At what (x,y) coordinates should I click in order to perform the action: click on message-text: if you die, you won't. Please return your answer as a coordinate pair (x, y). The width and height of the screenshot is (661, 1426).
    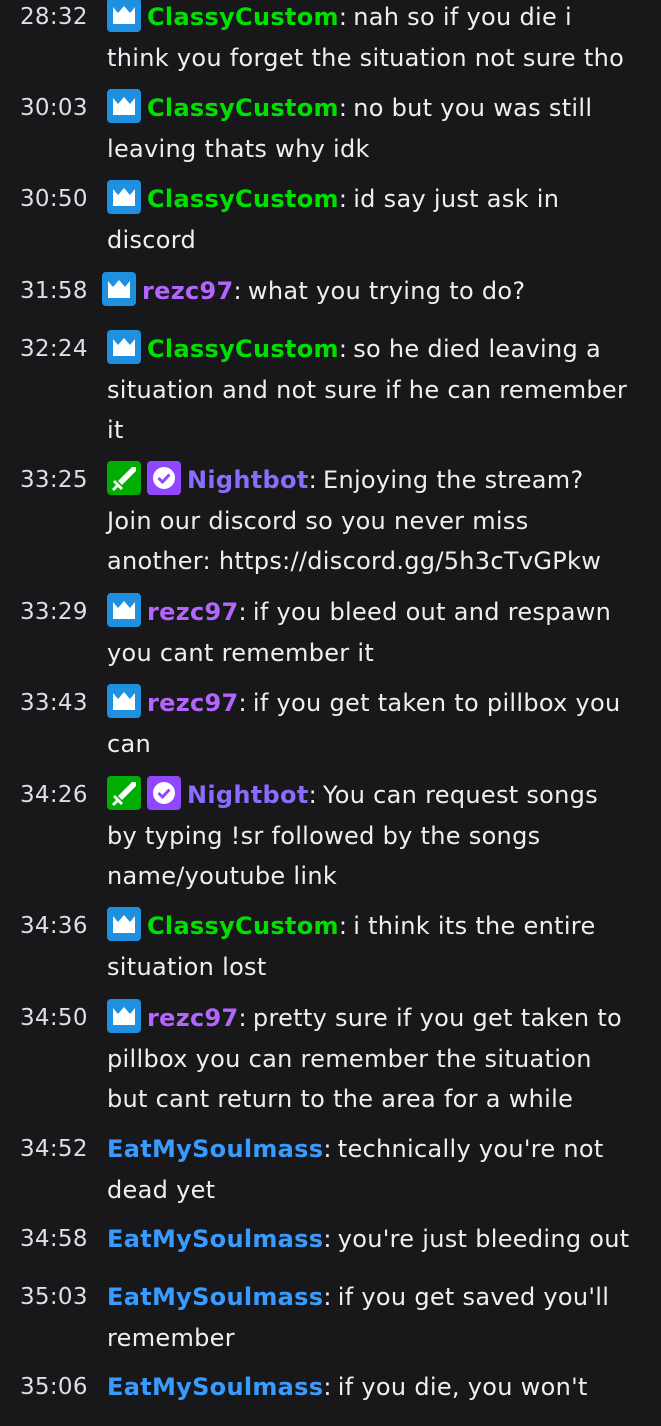
    Looking at the image, I should click on (462, 1387).